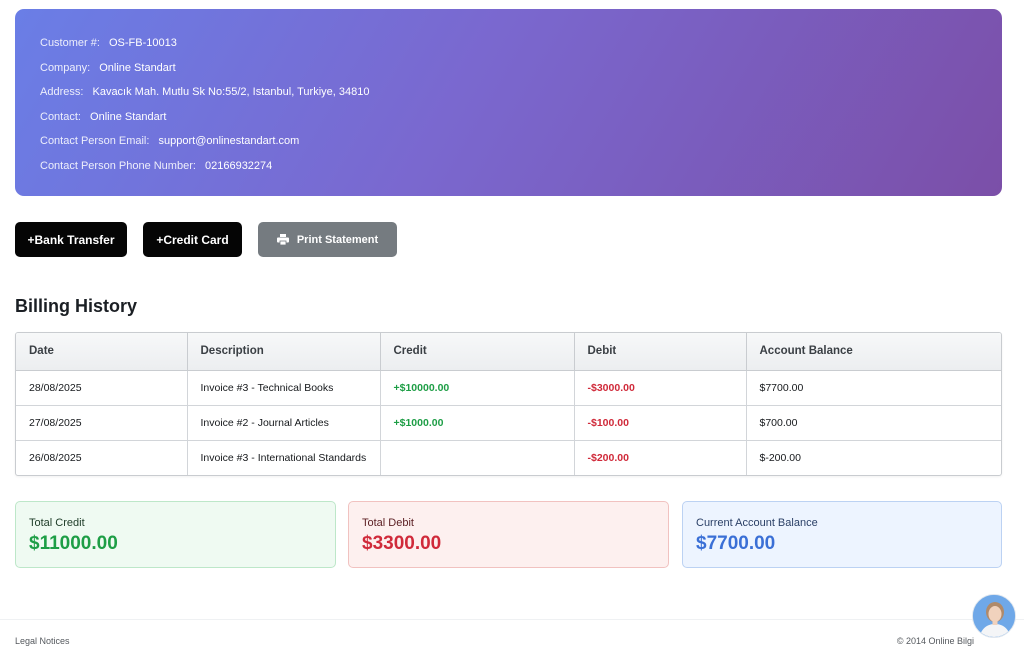 The image size is (1024, 649). Describe the element at coordinates (229, 141) in the screenshot. I see `contact-email-value: support@onlinestandart.com` at that location.